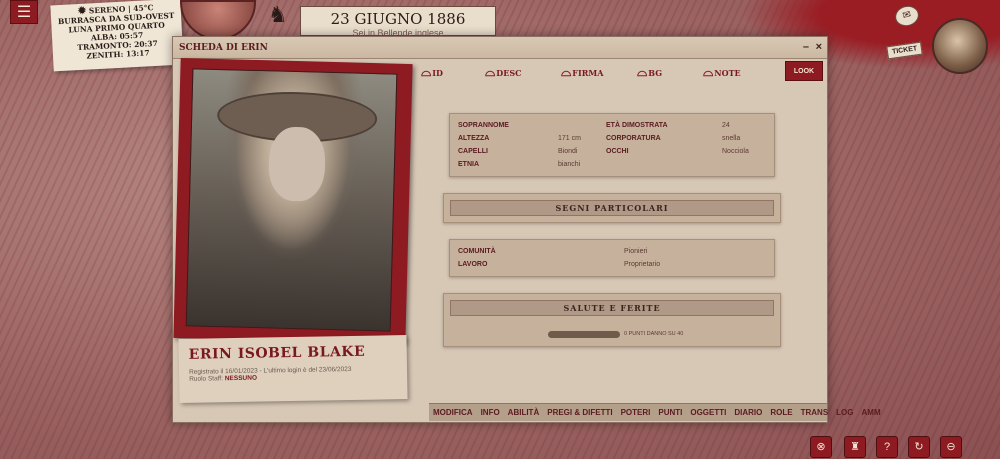 This screenshot has width=1000, height=459. What do you see at coordinates (654, 334) in the screenshot?
I see `health-text: 0 PUNTI DANNO SU 40` at bounding box center [654, 334].